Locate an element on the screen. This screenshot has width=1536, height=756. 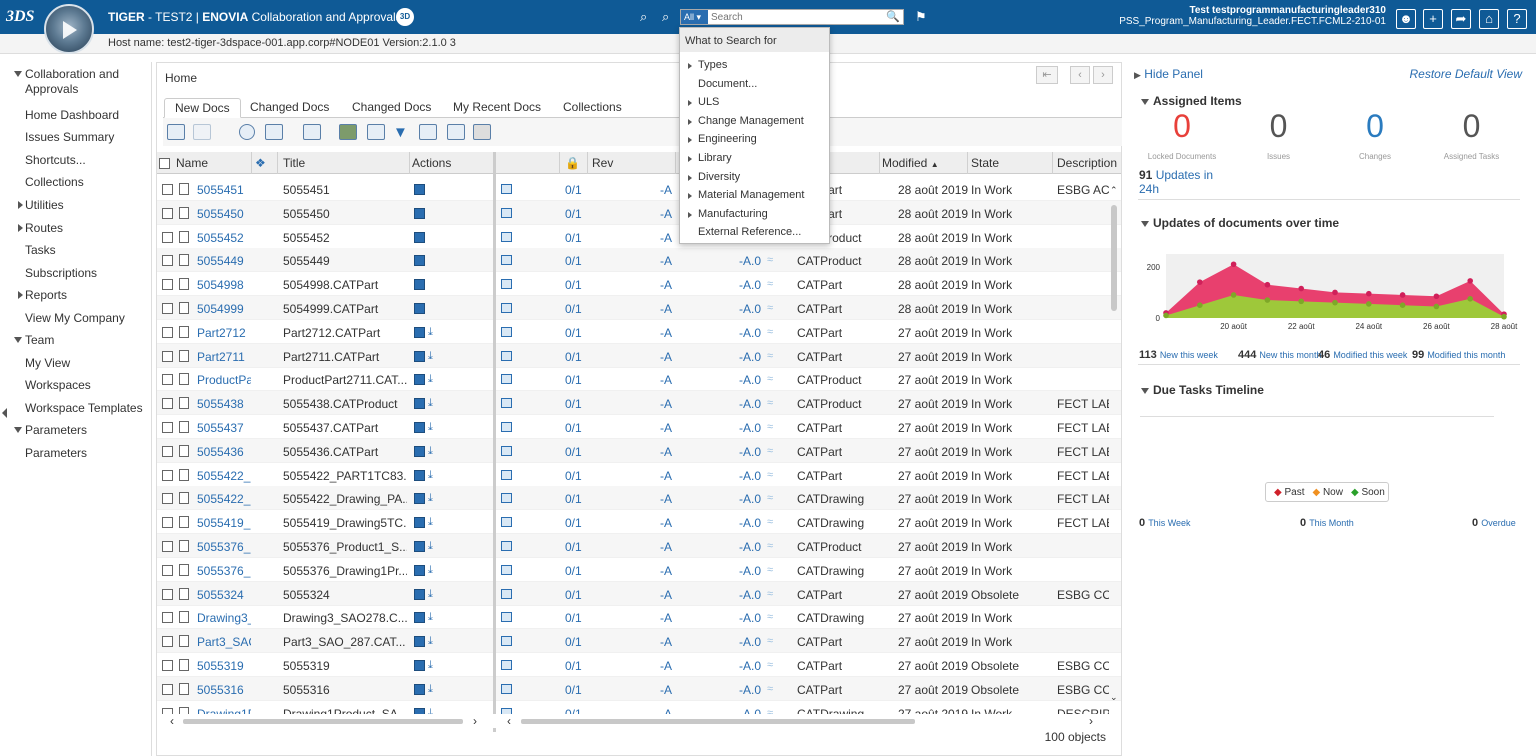
help-icon: ? is located at coordinates (1517, 19).